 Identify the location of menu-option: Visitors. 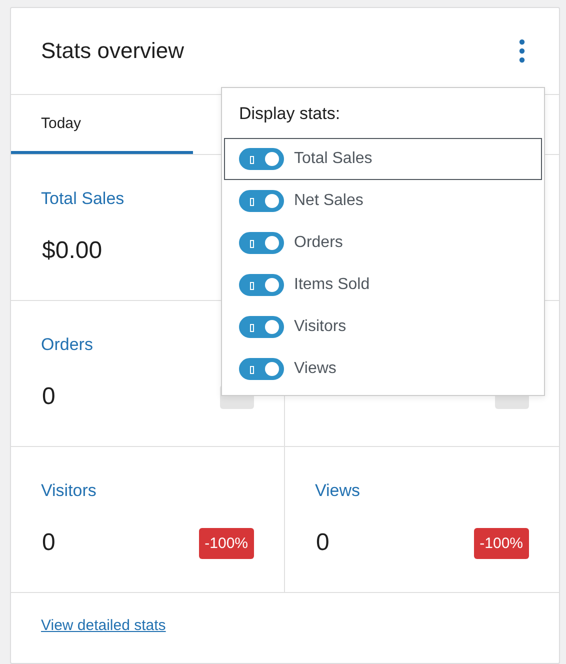
(383, 327).